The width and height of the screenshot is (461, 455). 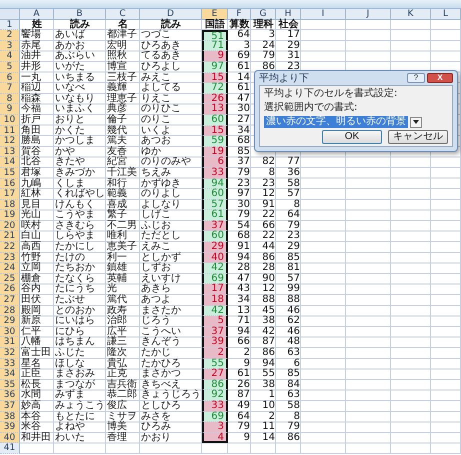 What do you see at coordinates (122, 77) in the screenshot?
I see `table-cell-text: 三枝子` at bounding box center [122, 77].